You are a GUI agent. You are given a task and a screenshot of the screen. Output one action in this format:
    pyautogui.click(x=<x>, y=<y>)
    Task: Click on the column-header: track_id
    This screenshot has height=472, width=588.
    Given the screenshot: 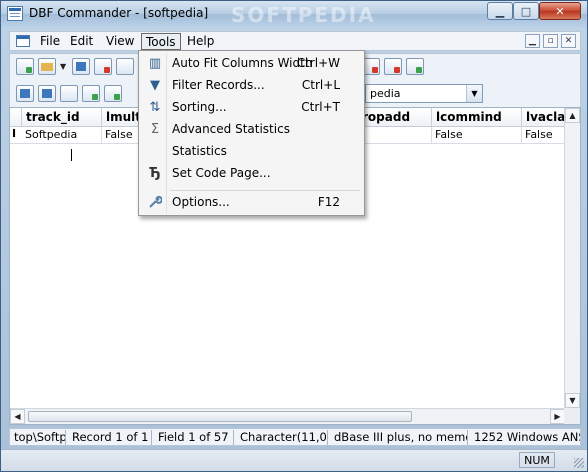 What is the action you would take?
    pyautogui.click(x=62, y=117)
    